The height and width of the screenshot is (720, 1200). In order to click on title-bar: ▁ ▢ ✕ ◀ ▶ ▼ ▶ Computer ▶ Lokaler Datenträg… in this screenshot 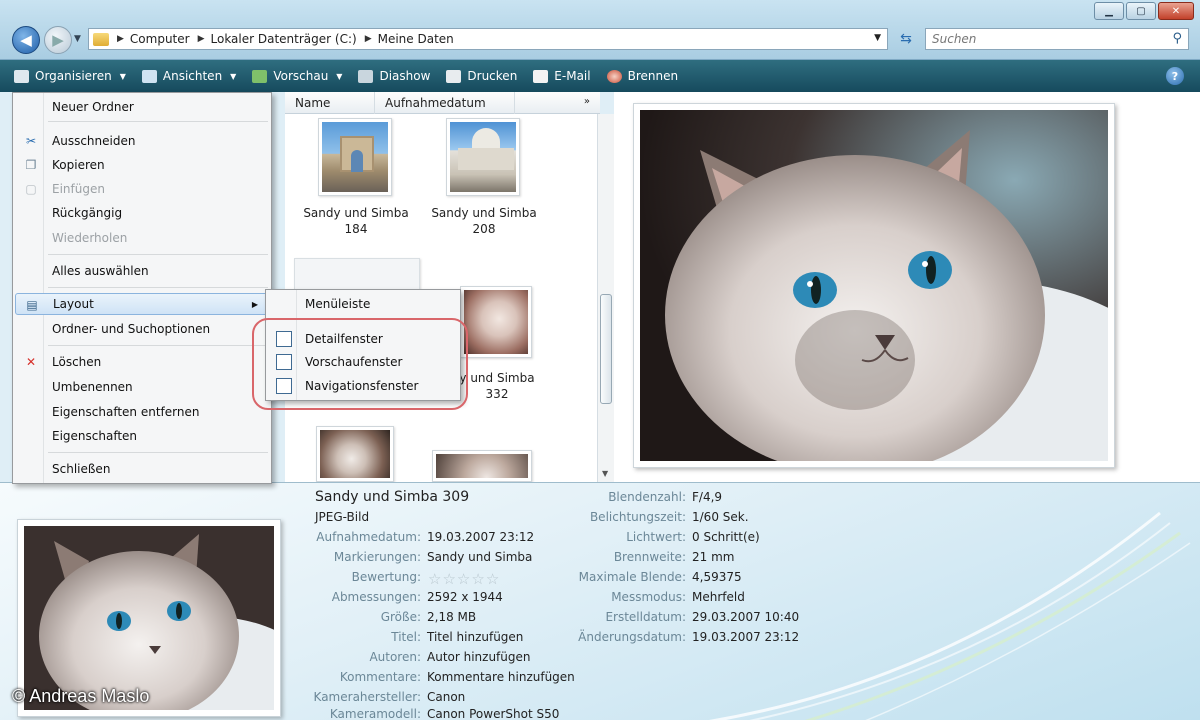, I will do `click(600, 30)`.